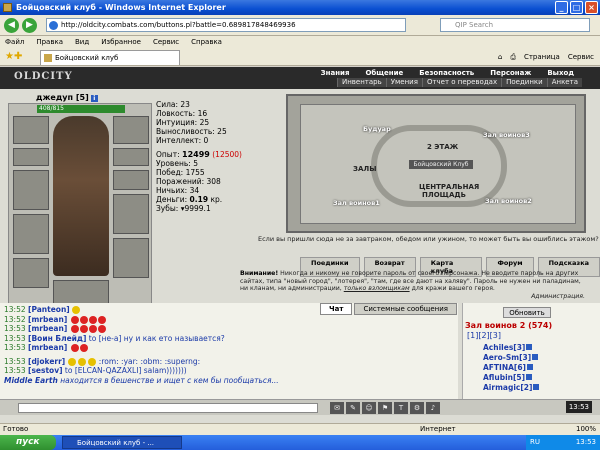 The width and height of the screenshot is (600, 450). What do you see at coordinates (365, 169) in the screenshot?
I see `halls-label: ЗАЛЫ` at bounding box center [365, 169].